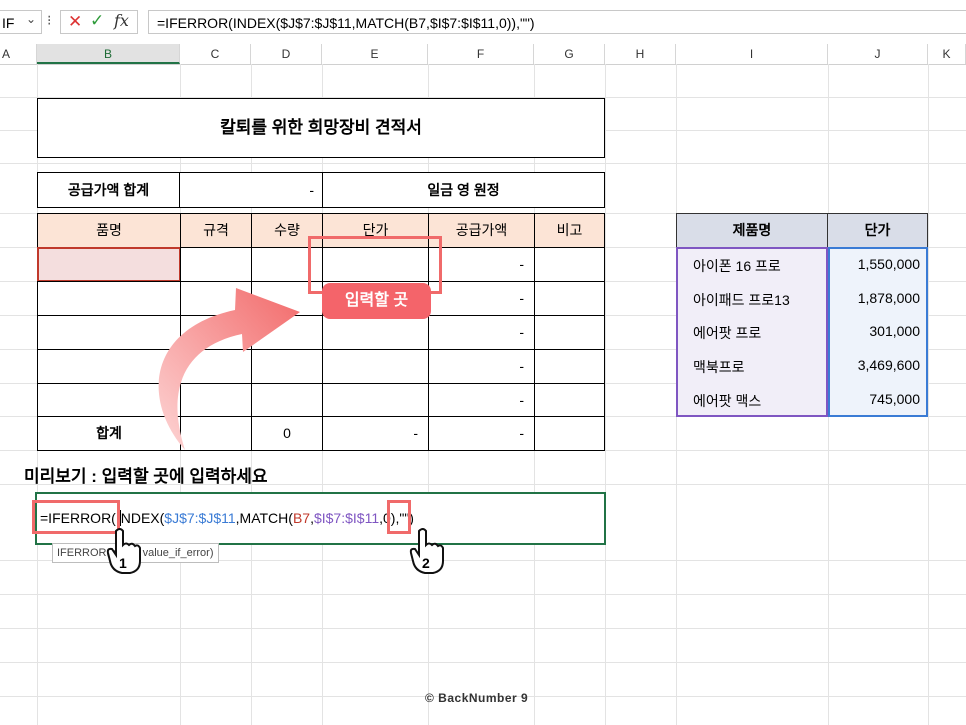 The height and width of the screenshot is (725, 966). What do you see at coordinates (874, 399) in the screenshot?
I see `price-row-value: 745,000` at bounding box center [874, 399].